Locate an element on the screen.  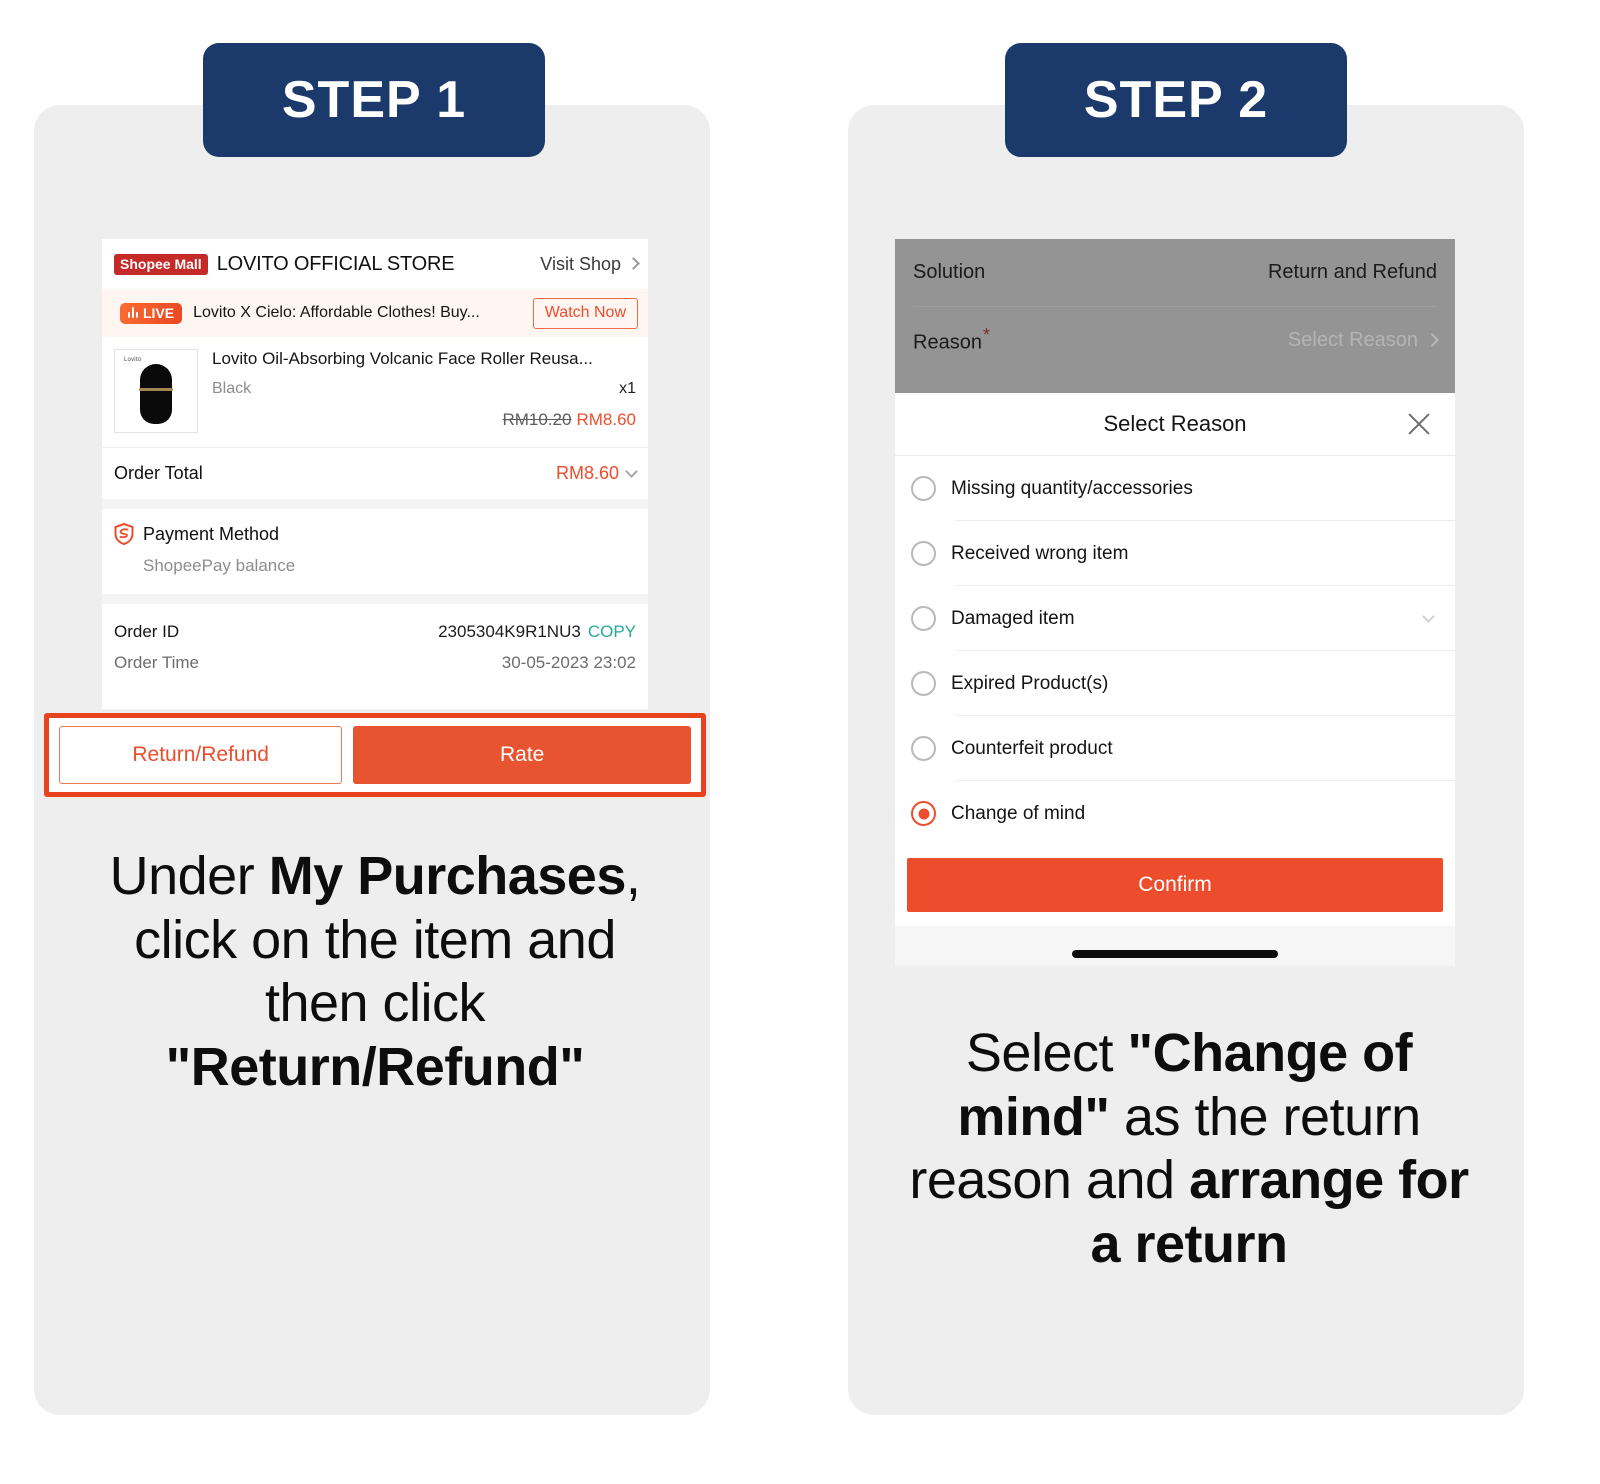
order-id-value: 2305304K9R1NU3 is located at coordinates (509, 631).